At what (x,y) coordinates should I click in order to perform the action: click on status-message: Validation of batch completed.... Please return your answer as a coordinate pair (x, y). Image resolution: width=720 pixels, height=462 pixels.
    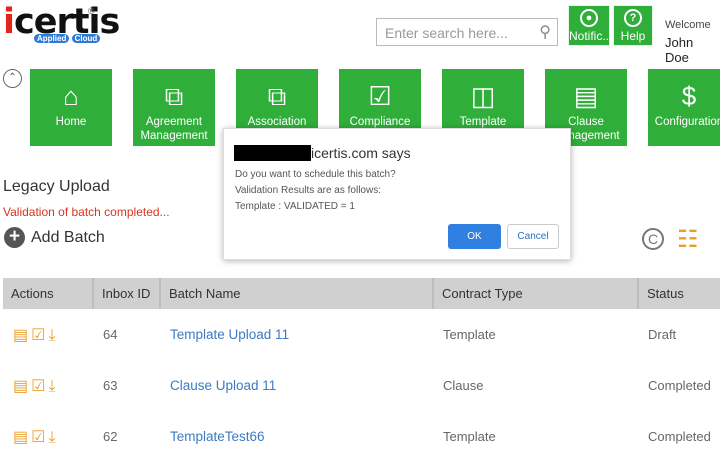
    Looking at the image, I should click on (86, 212).